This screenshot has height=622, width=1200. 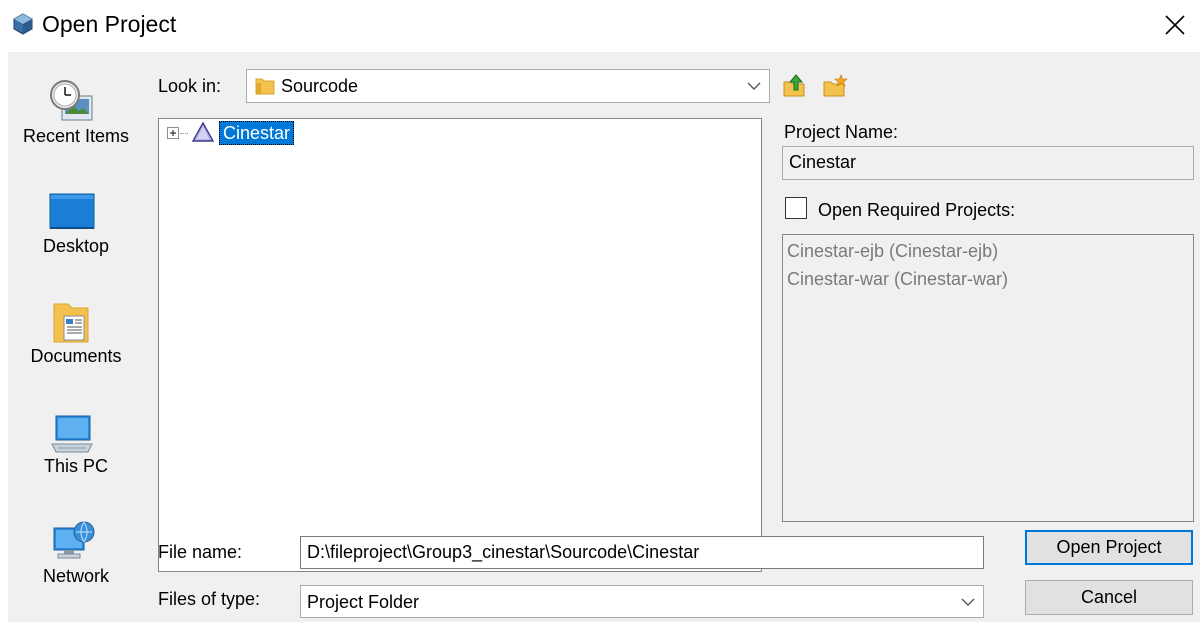 I want to click on place-this-pc: This PC, so click(x=78, y=438).